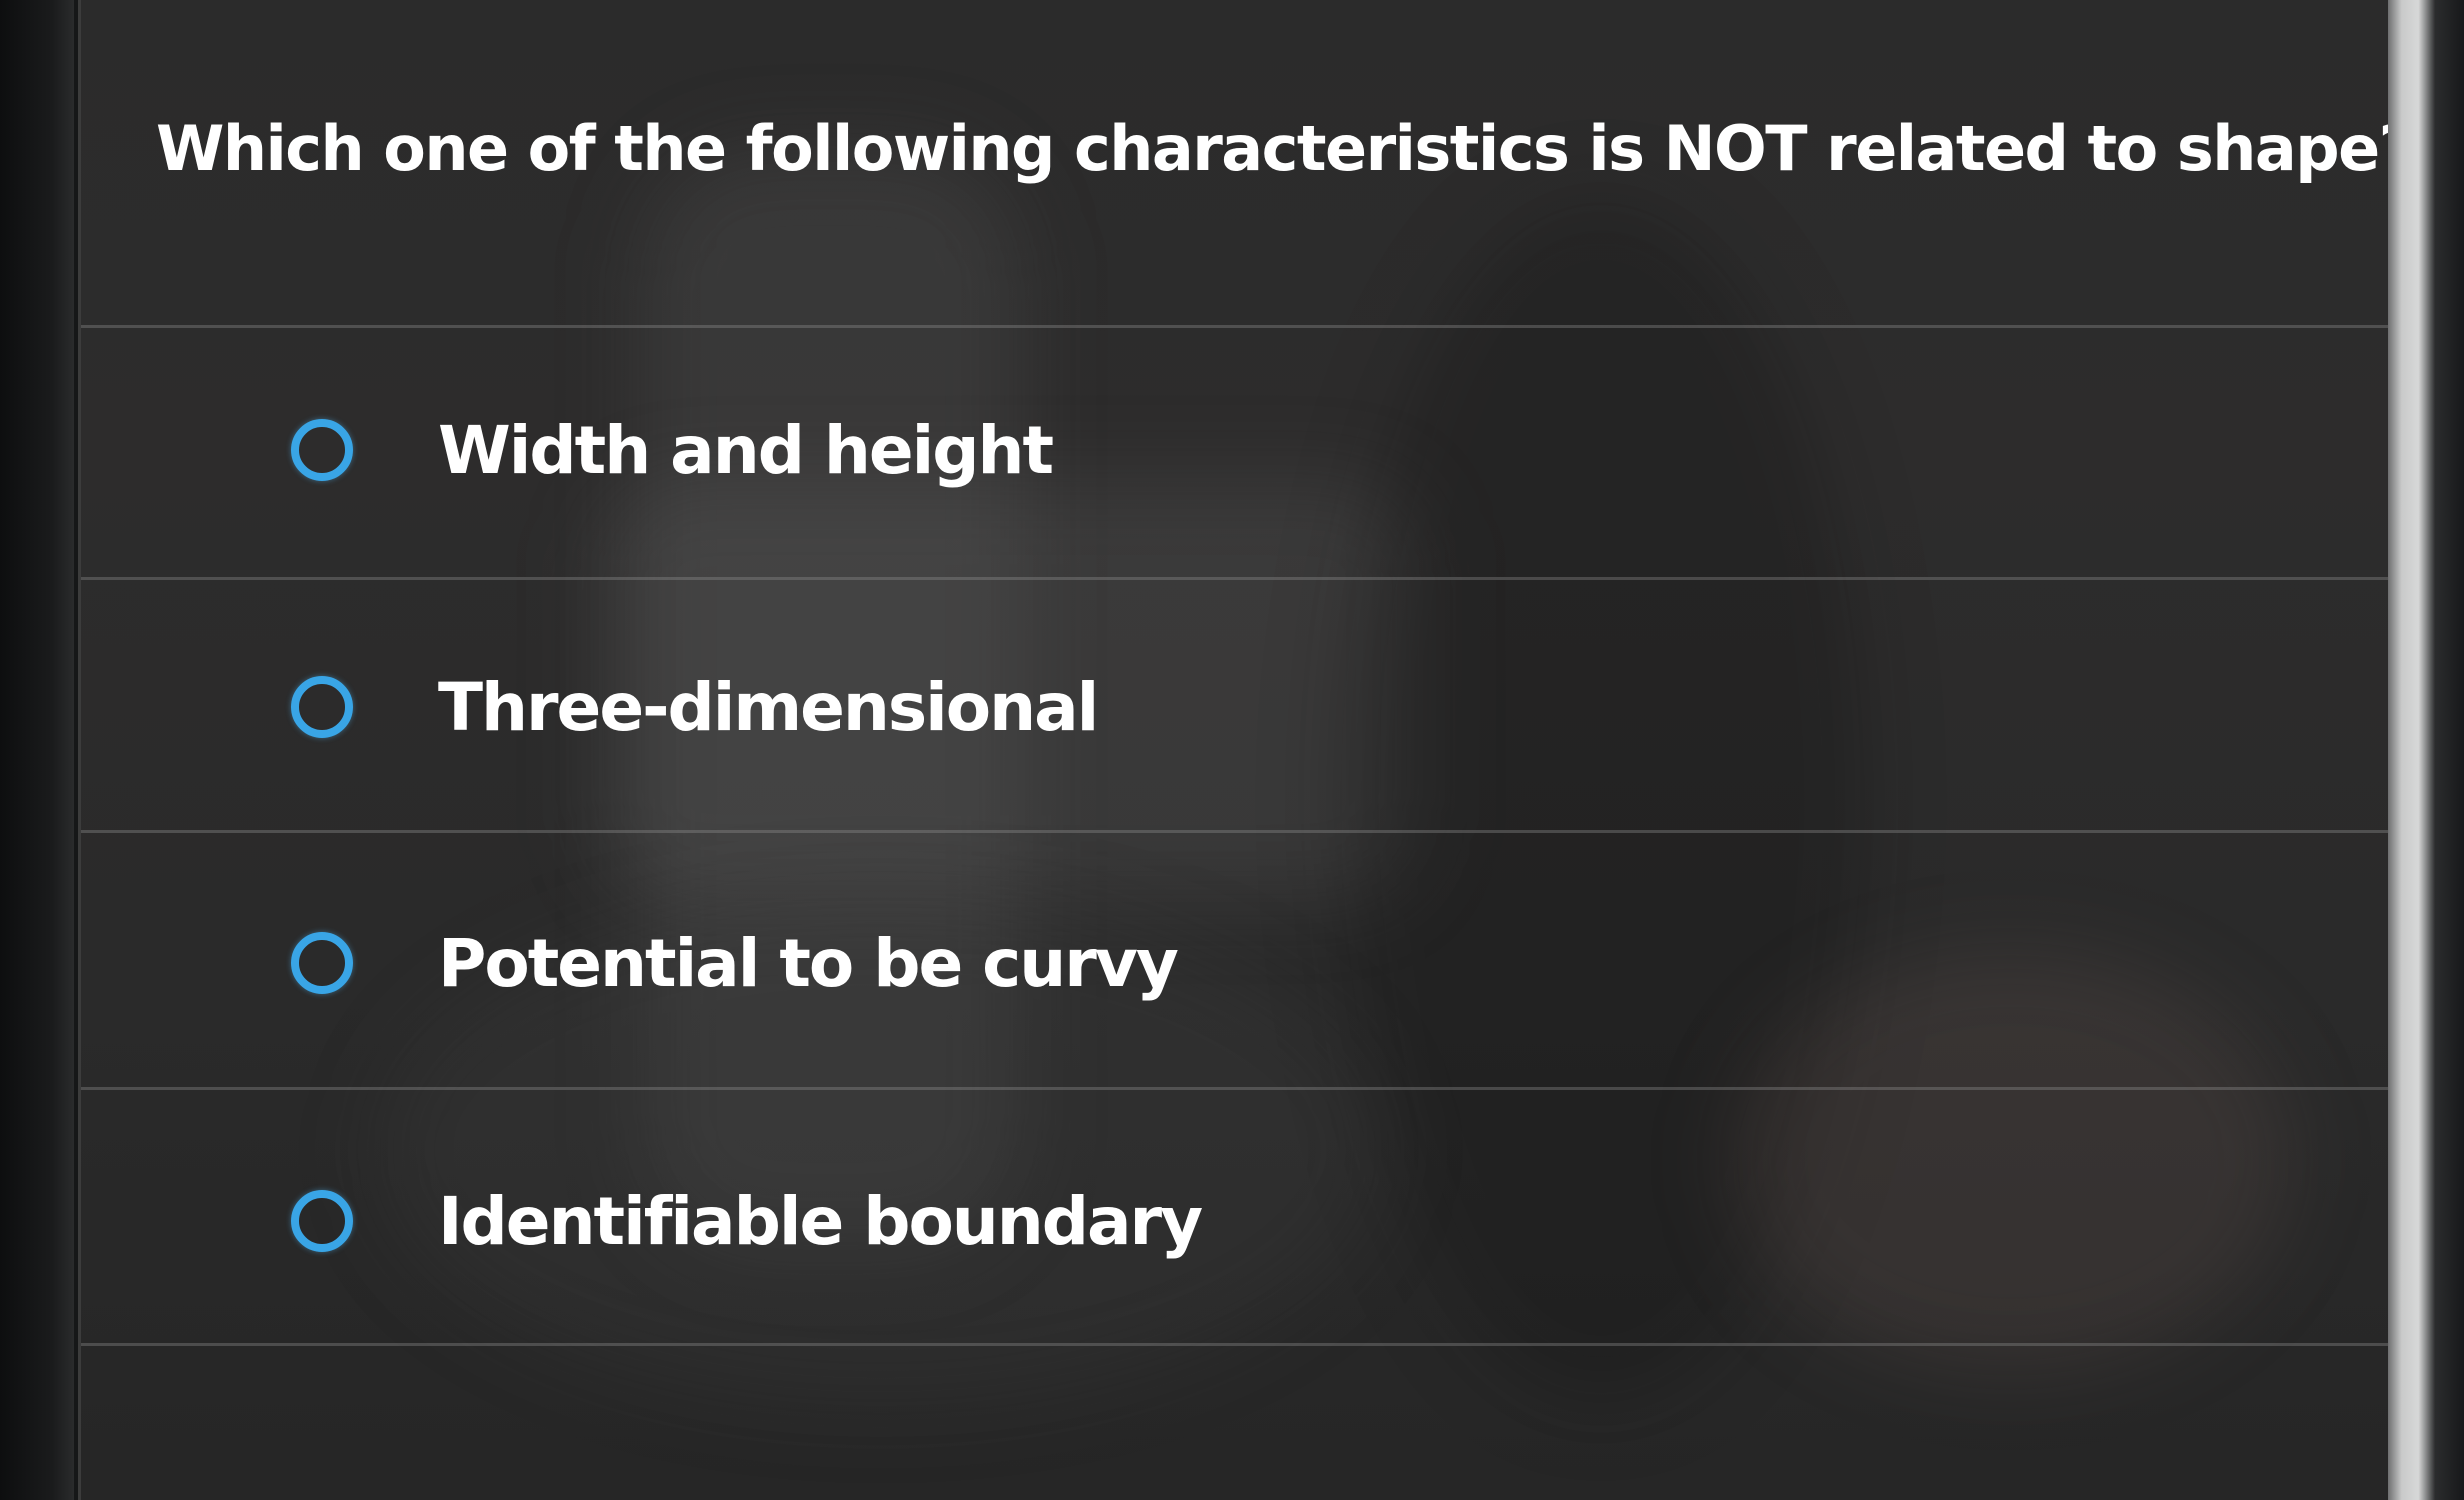 The height and width of the screenshot is (1500, 2464). I want to click on option-label: Identifiable boundary, so click(820, 1222).